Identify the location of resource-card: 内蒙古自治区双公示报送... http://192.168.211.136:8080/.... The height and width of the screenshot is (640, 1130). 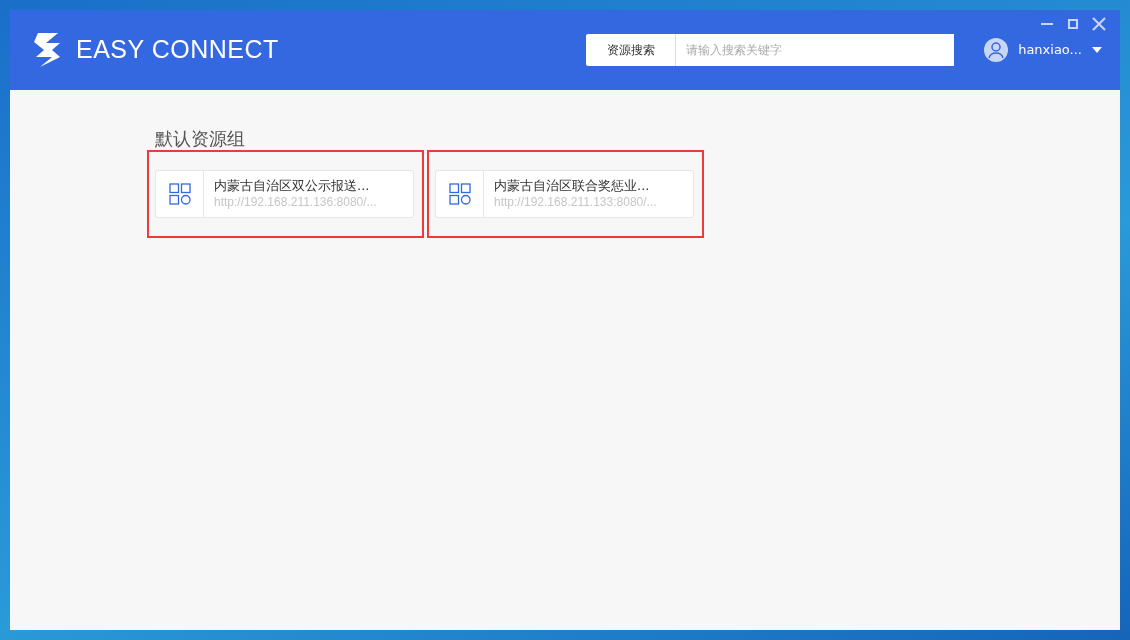
(284, 193).